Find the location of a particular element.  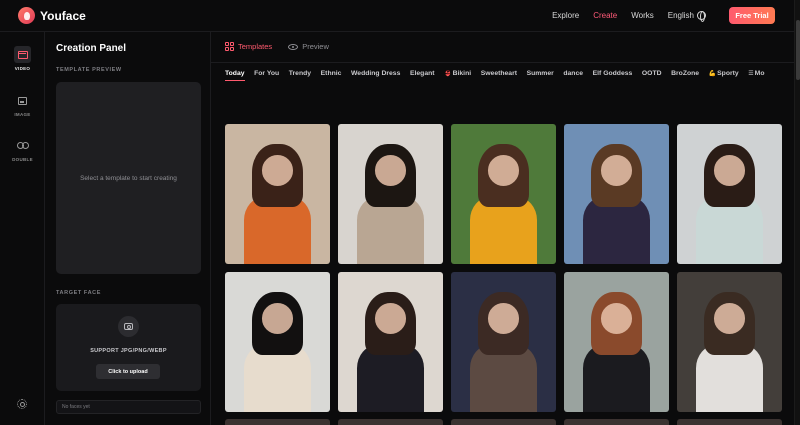

category-label: Elegant is located at coordinates (422, 73).